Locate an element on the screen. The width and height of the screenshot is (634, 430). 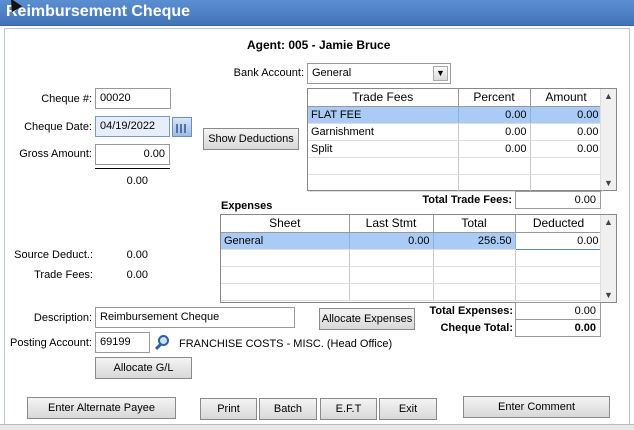
trade-fee-row: Garnishment 0.00 0.00 is located at coordinates (455, 132).